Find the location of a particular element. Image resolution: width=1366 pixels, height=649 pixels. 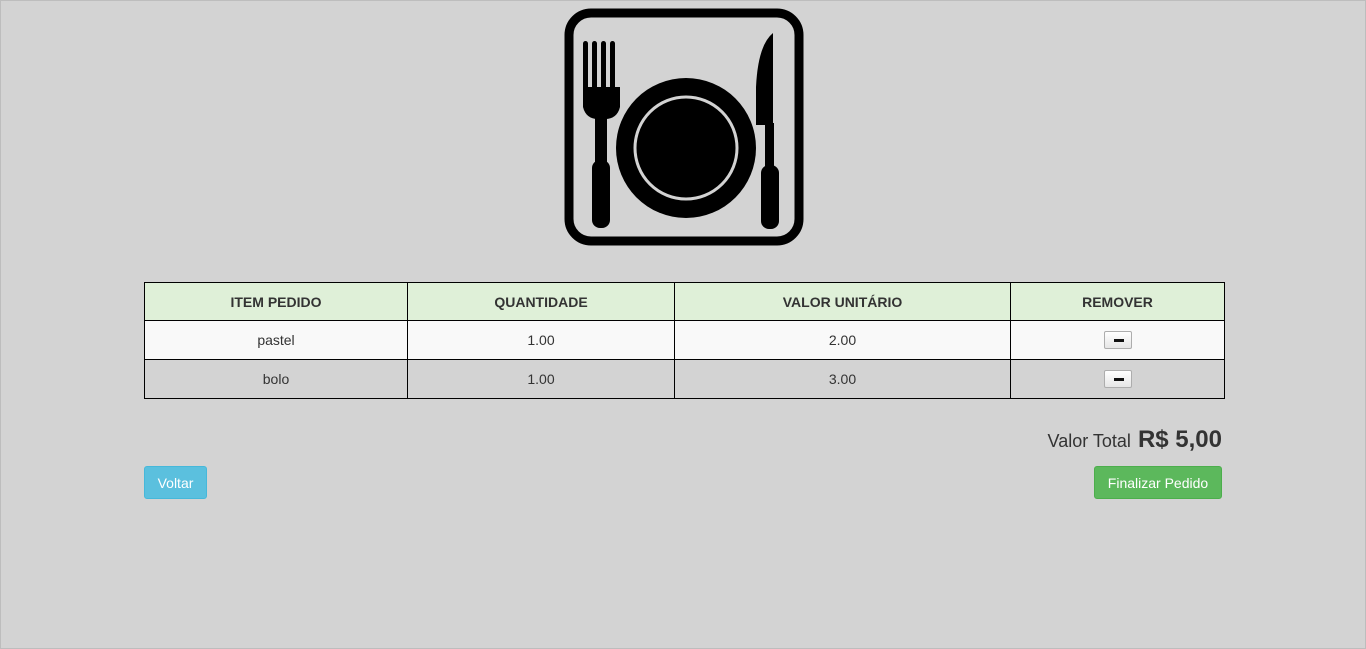

table-row: bolo 1.00 3.00 is located at coordinates (684, 379).